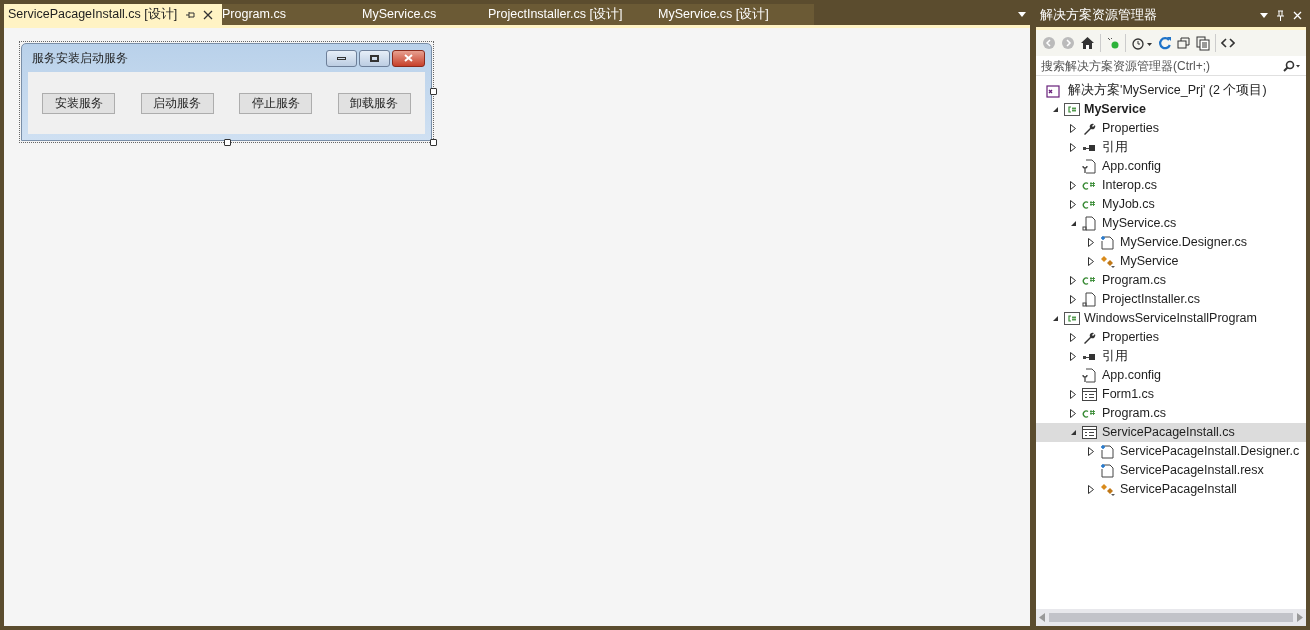 The height and width of the screenshot is (630, 1310). Describe the element at coordinates (1165, 43) in the screenshot. I see `refresh-icon` at that location.